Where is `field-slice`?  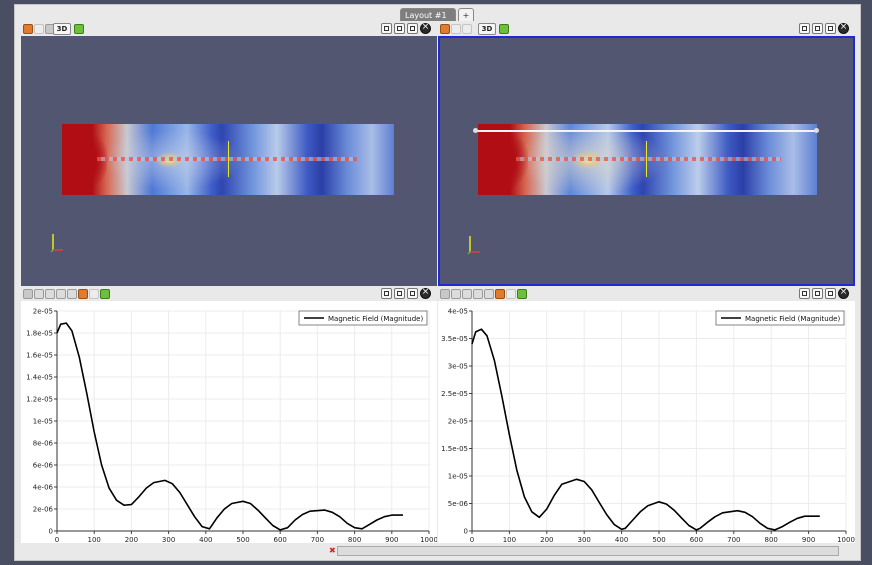 field-slice is located at coordinates (647, 159).